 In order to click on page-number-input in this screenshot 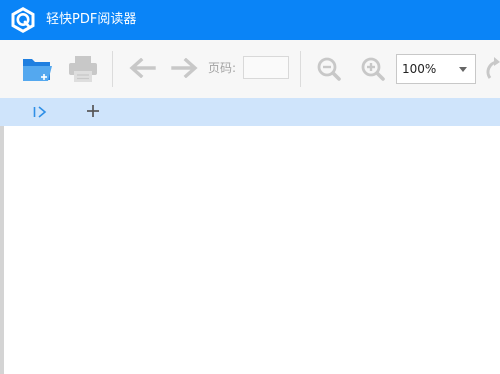, I will do `click(266, 67)`.